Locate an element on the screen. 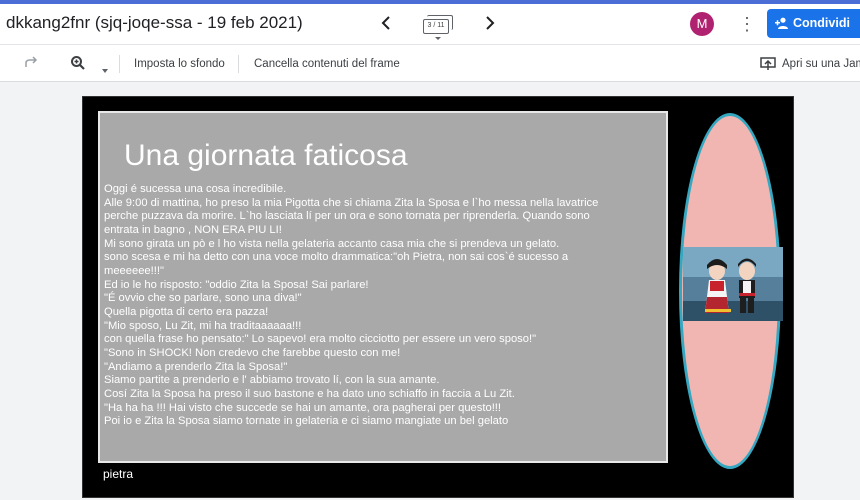 The width and height of the screenshot is (860, 500). dolls-image is located at coordinates (733, 284).